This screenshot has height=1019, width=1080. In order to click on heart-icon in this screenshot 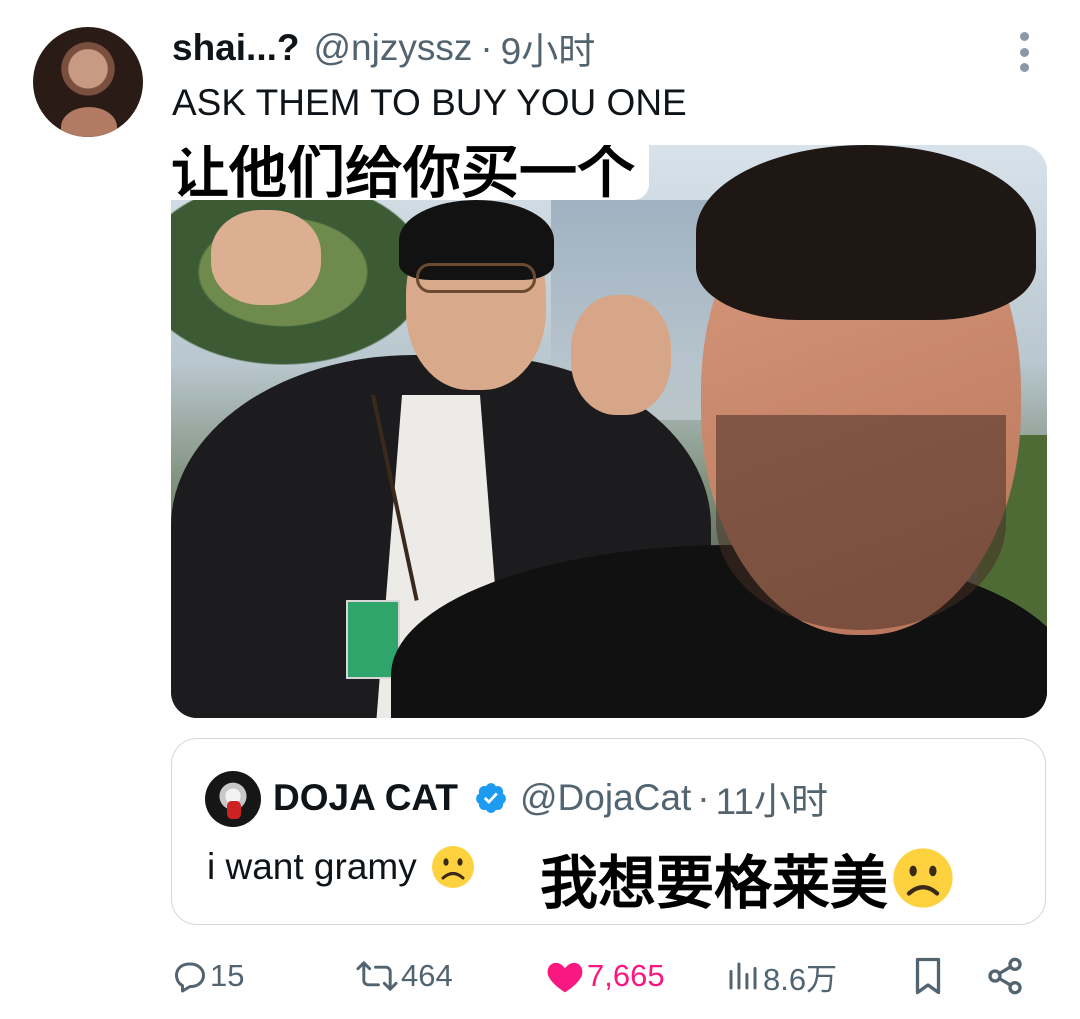, I will do `click(565, 977)`.